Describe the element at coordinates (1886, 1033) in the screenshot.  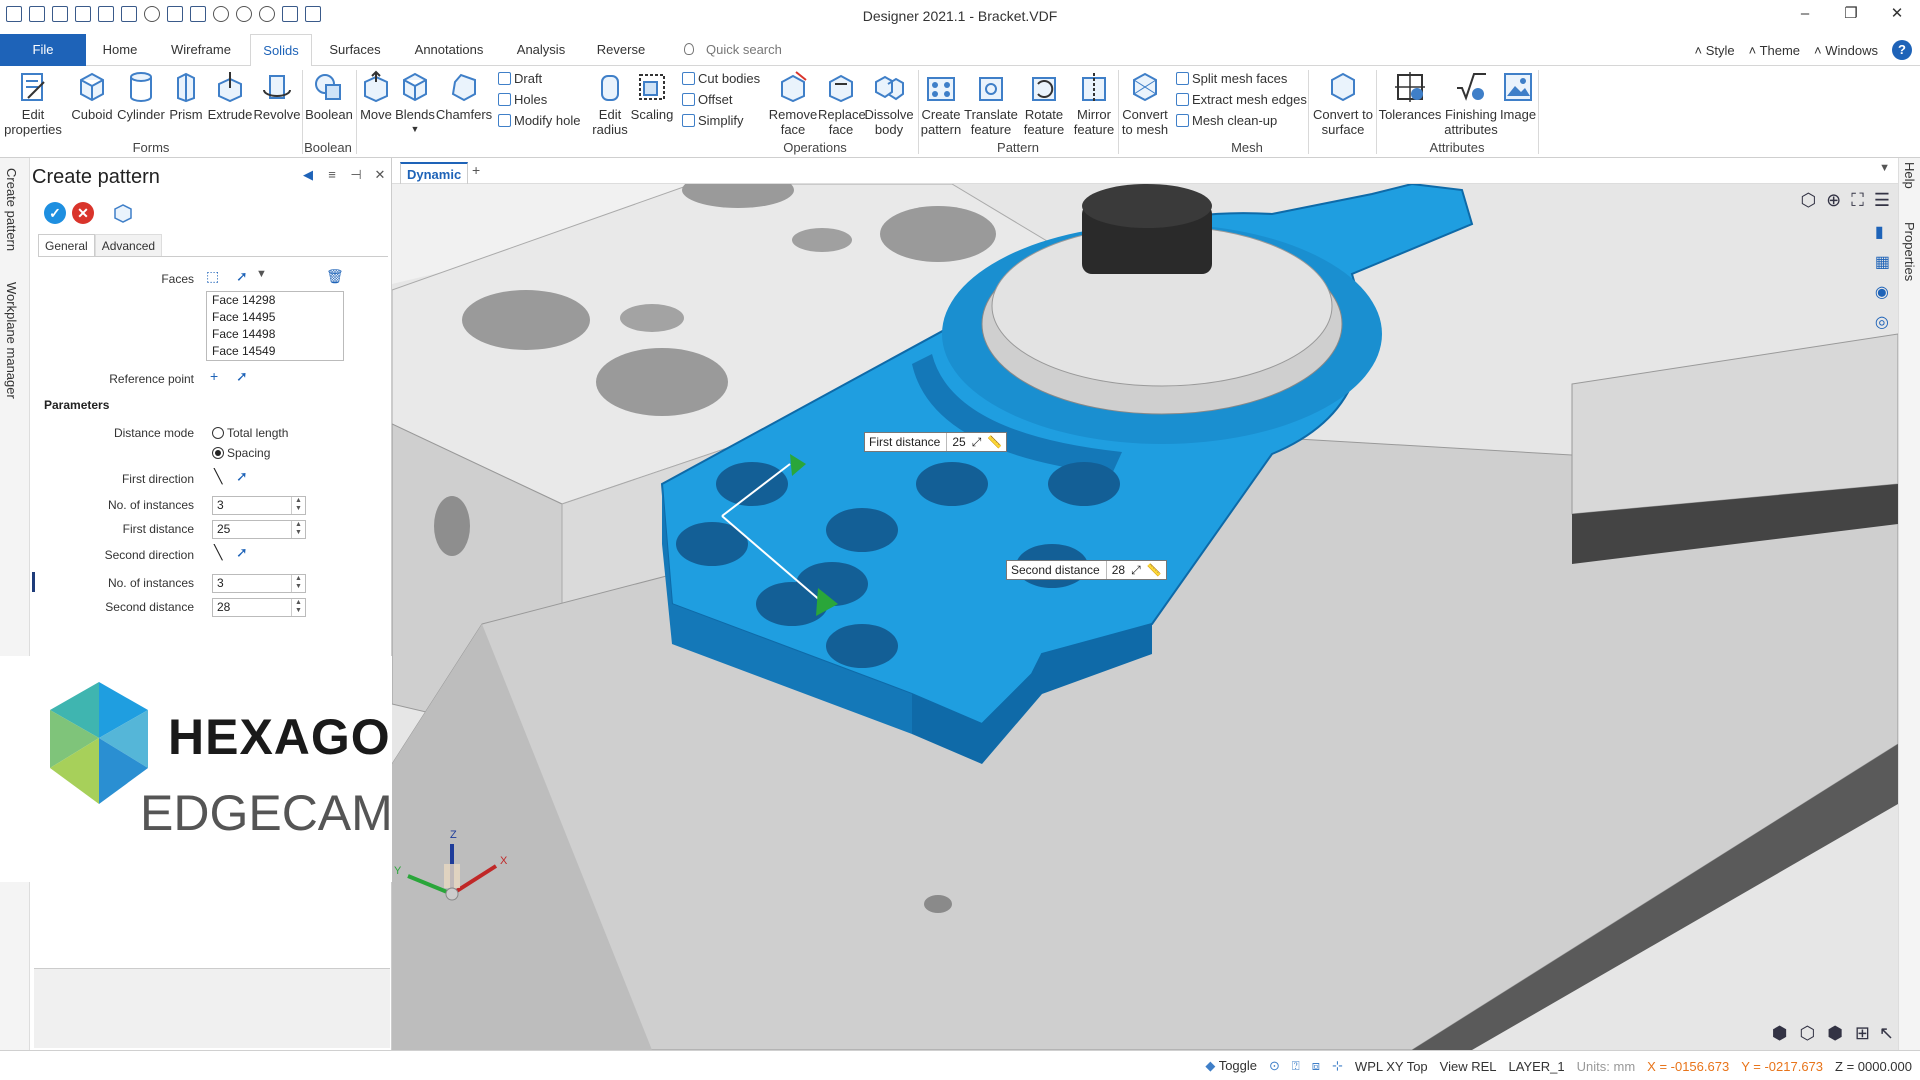
I see `select-cursor-icon: ↖` at that location.